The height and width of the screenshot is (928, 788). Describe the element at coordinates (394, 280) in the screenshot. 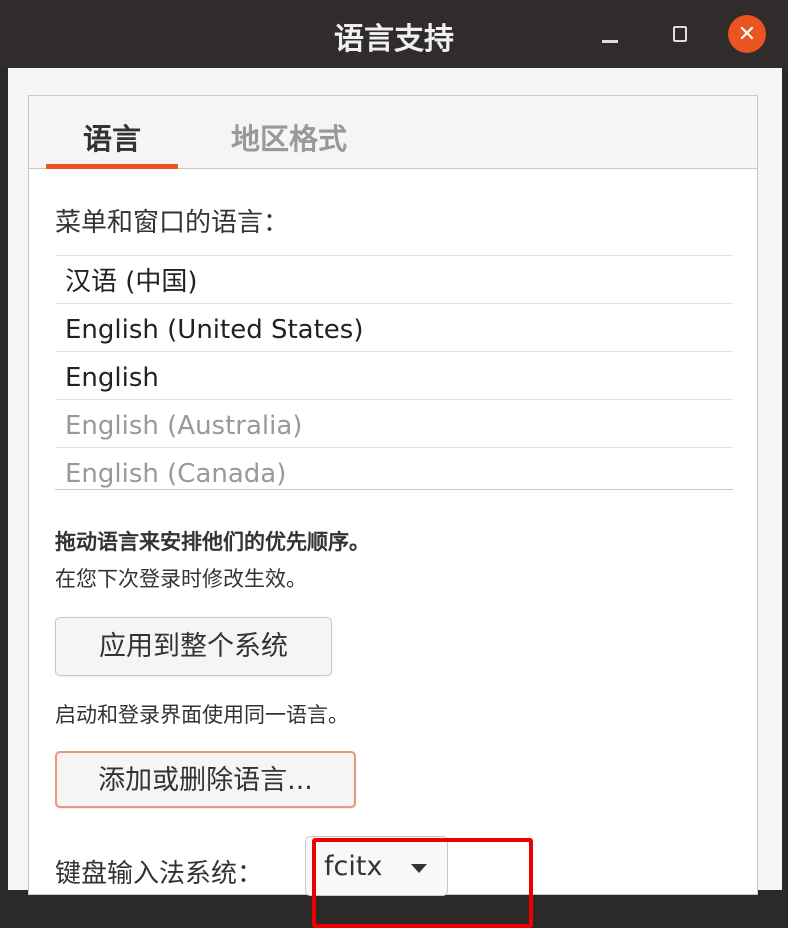

I see `list-item: 汉语 (中国)` at that location.